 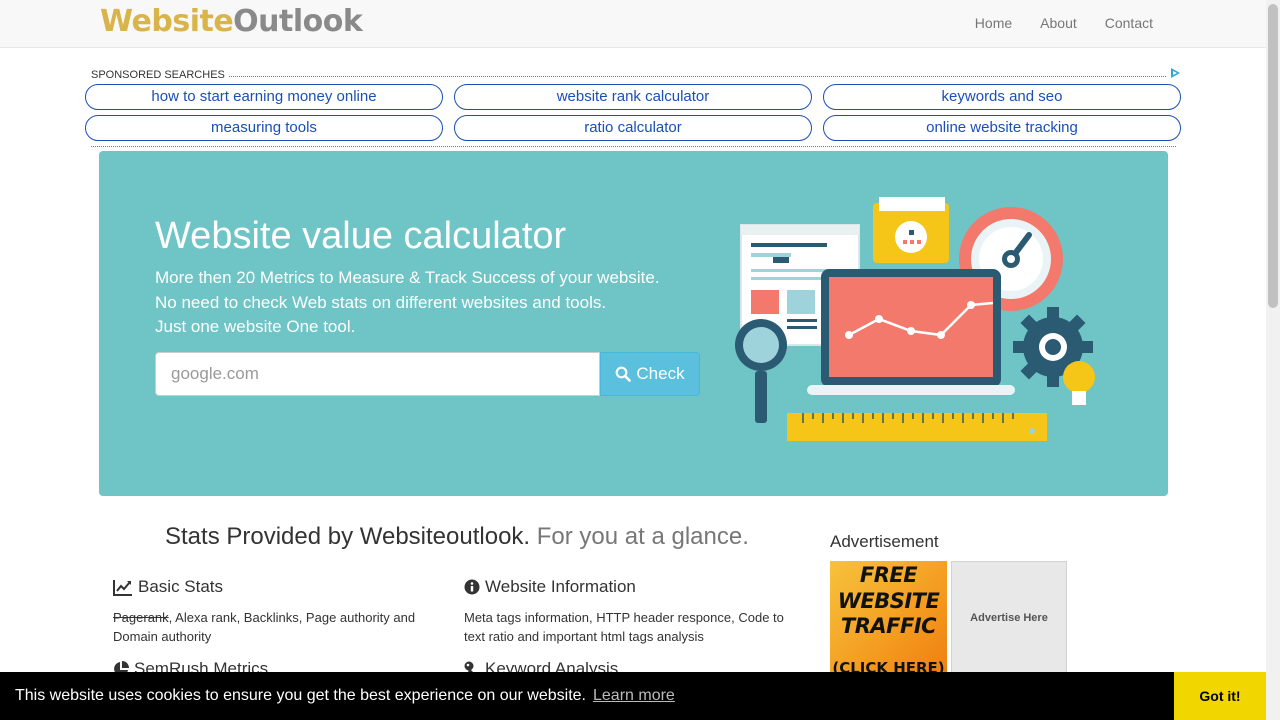 I want to click on ad-banner-line: FREE, so click(x=888, y=575).